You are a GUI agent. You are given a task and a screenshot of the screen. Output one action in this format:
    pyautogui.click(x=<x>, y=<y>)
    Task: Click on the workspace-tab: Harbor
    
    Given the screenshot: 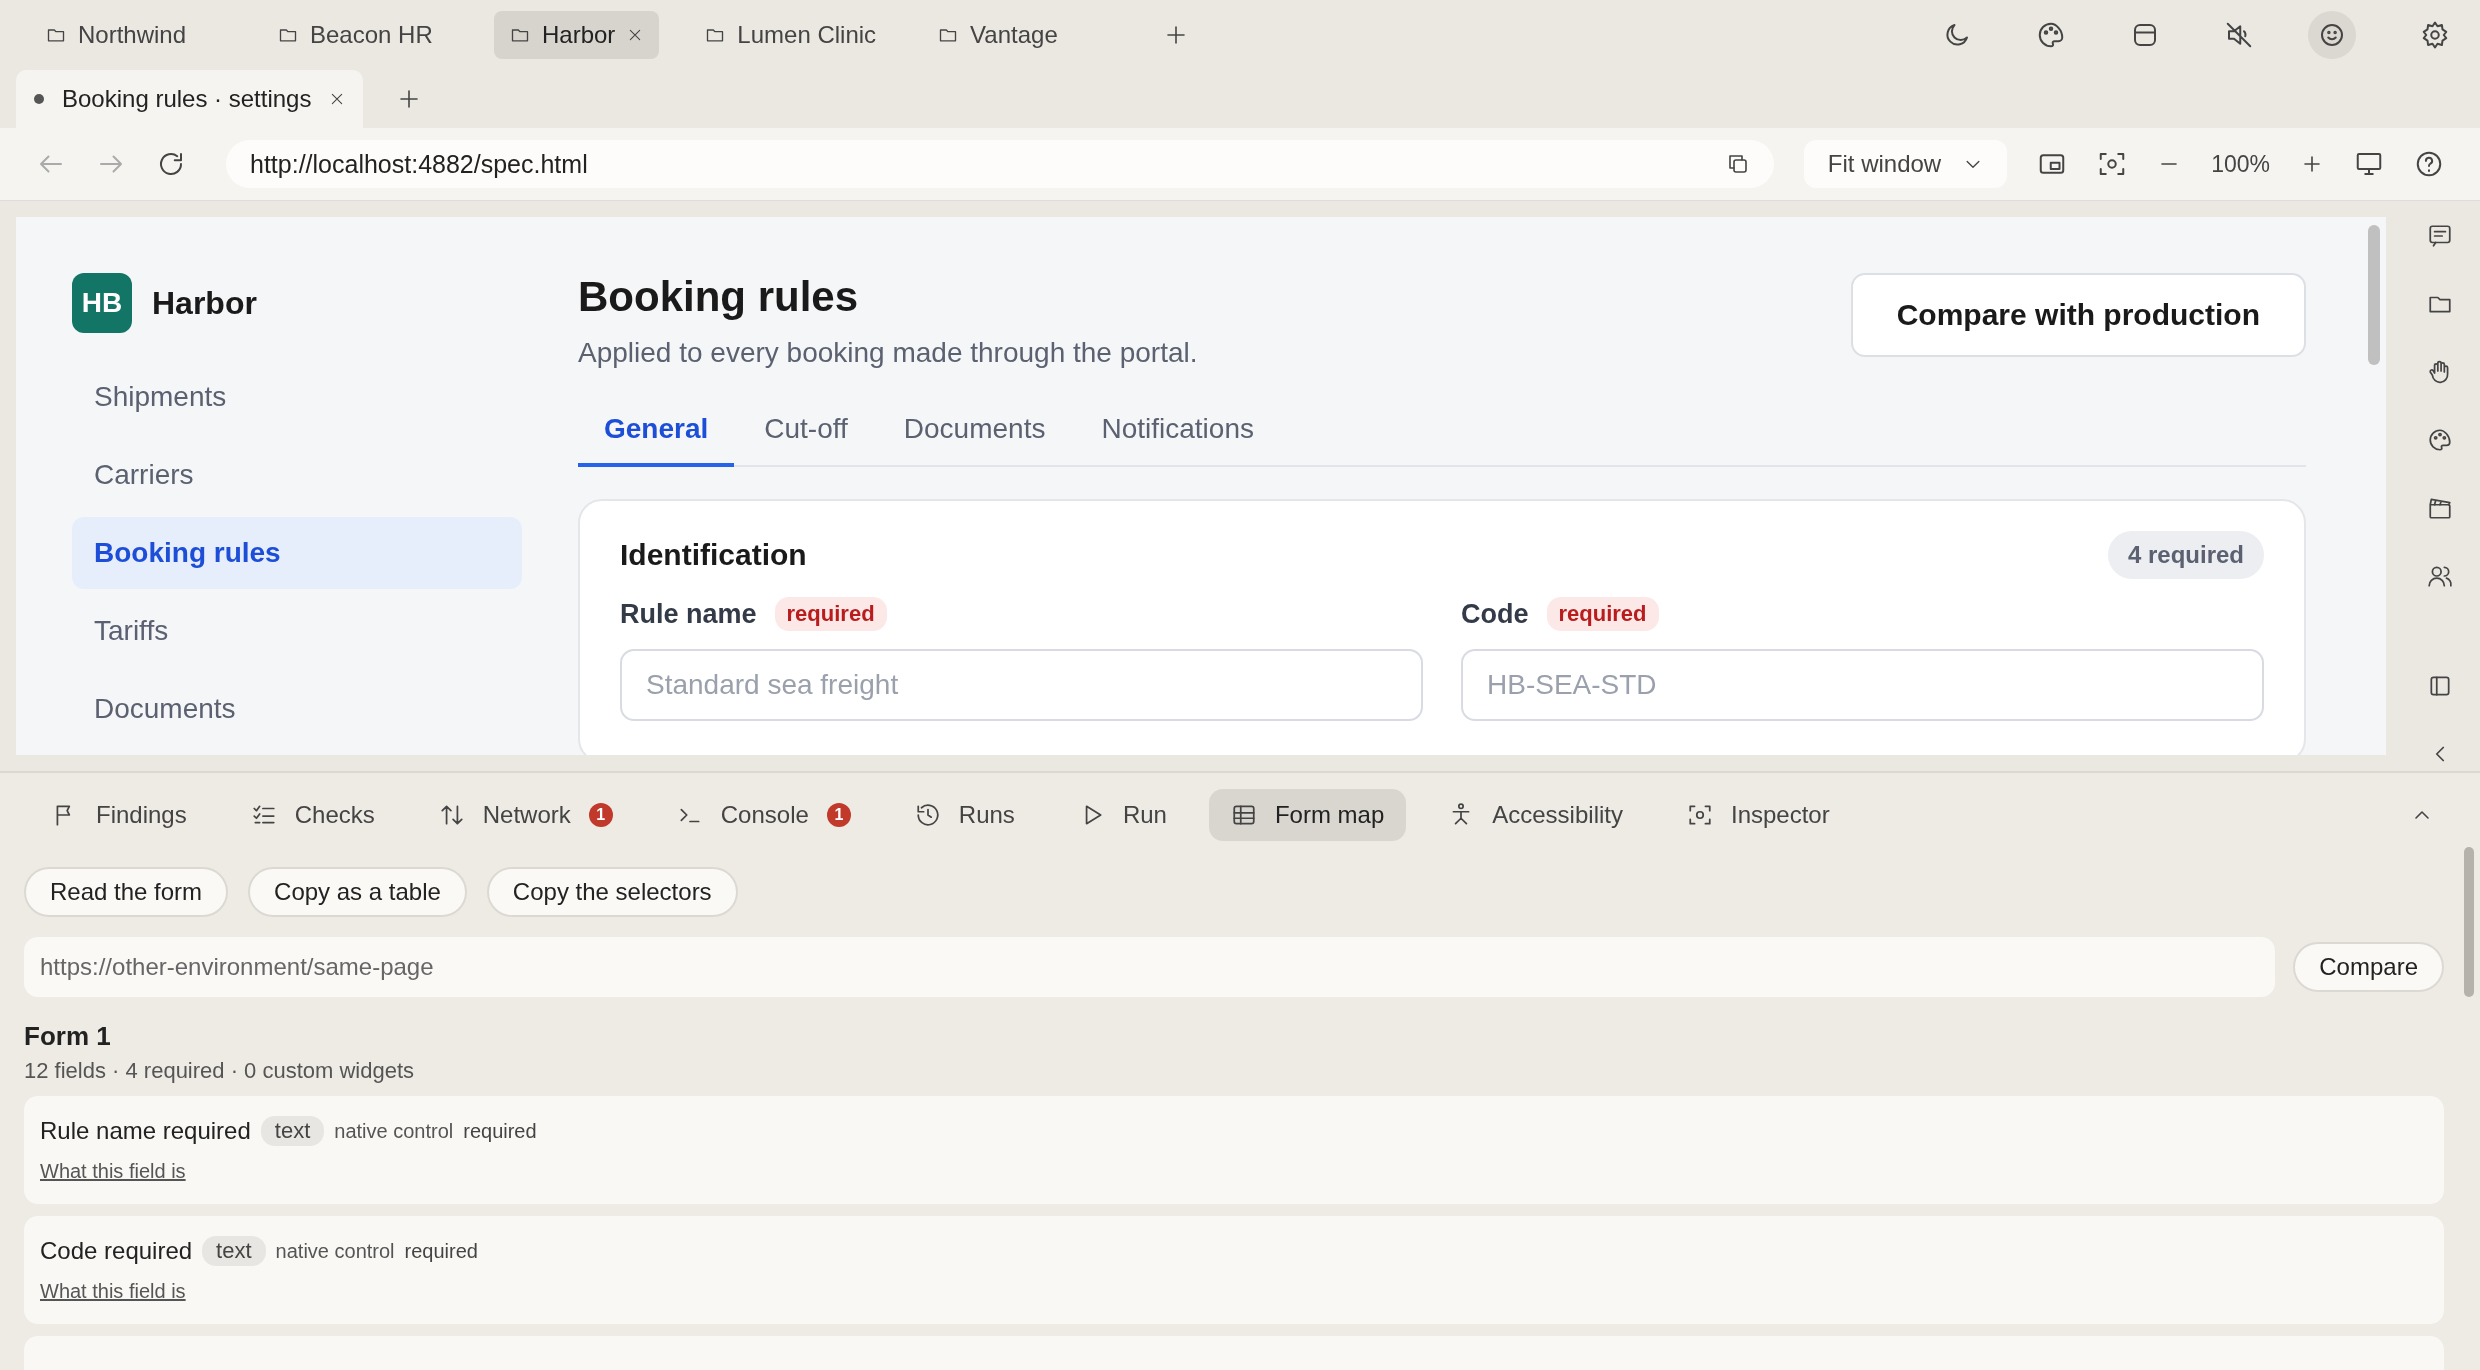 What is the action you would take?
    pyautogui.click(x=577, y=35)
    